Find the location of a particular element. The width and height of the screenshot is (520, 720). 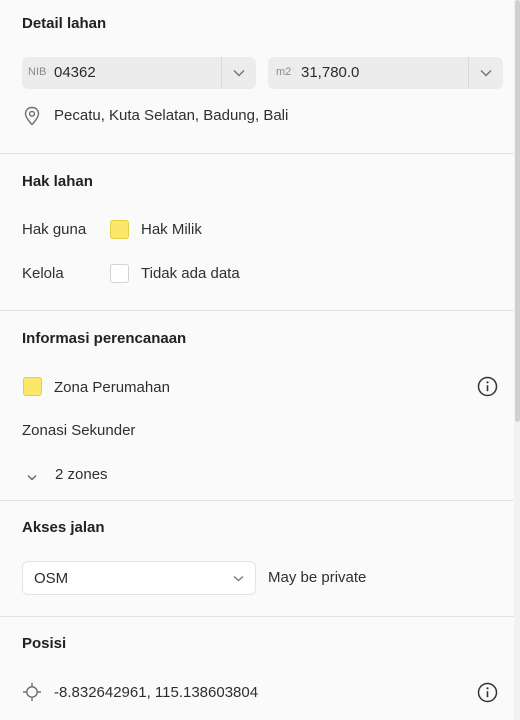

planning-heading: Informasi perencanaan is located at coordinates (104, 338).